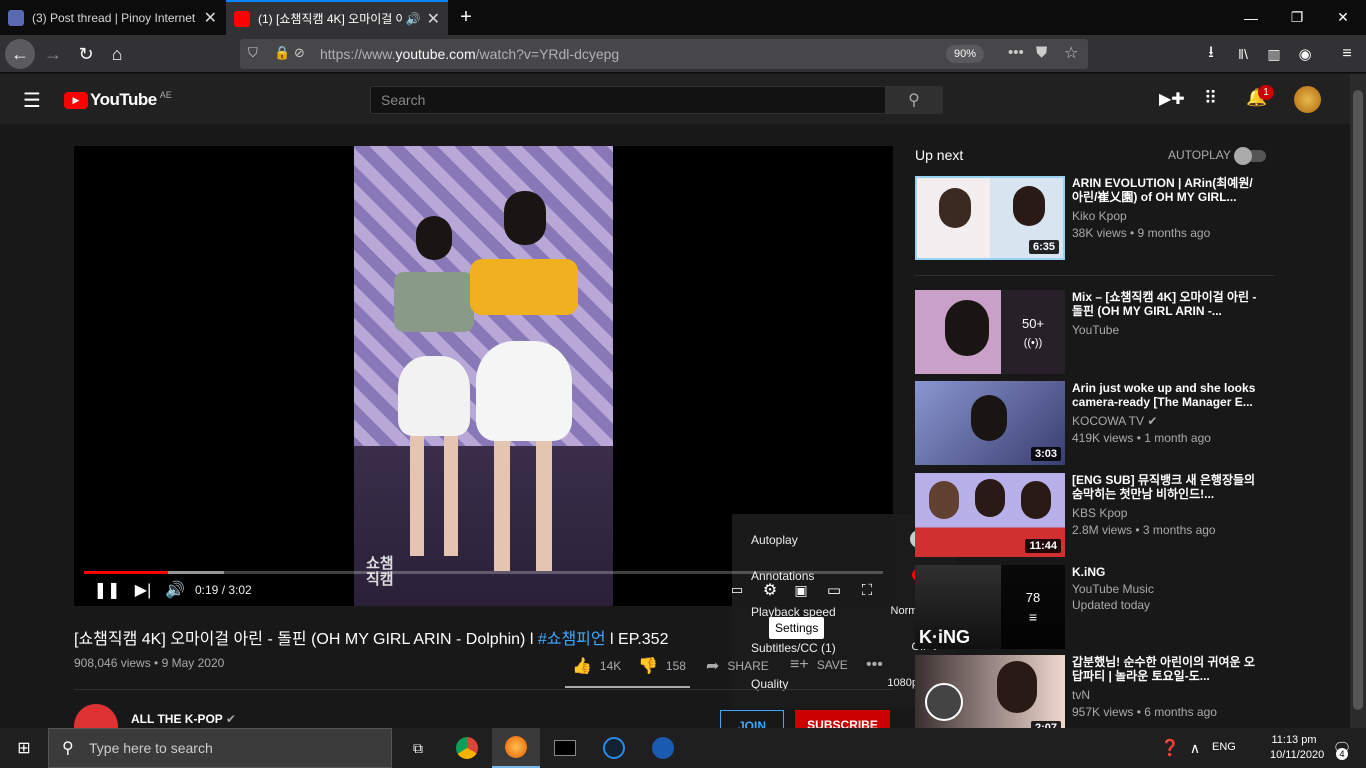 The image size is (1366, 768). I want to click on speaker-icon: 🔊, so click(413, 19).